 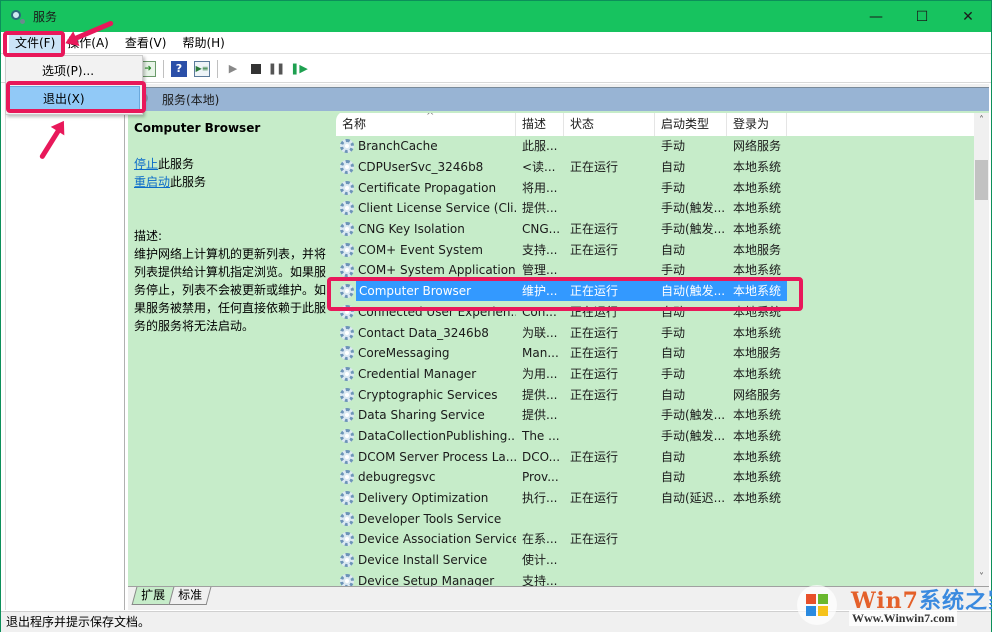 What do you see at coordinates (558, 99) in the screenshot?
I see `pane-header: 服务(本地)` at bounding box center [558, 99].